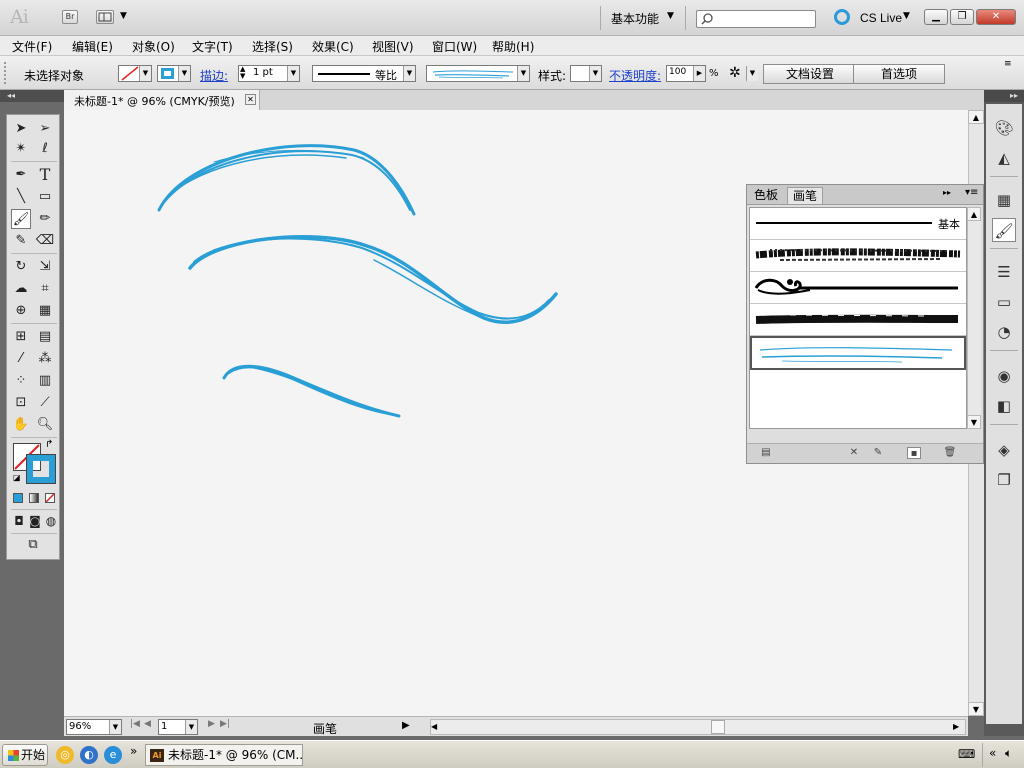 The height and width of the screenshot is (768, 1024). What do you see at coordinates (699, 73) in the screenshot?
I see `opacity-arrow-icon: ▶` at bounding box center [699, 73].